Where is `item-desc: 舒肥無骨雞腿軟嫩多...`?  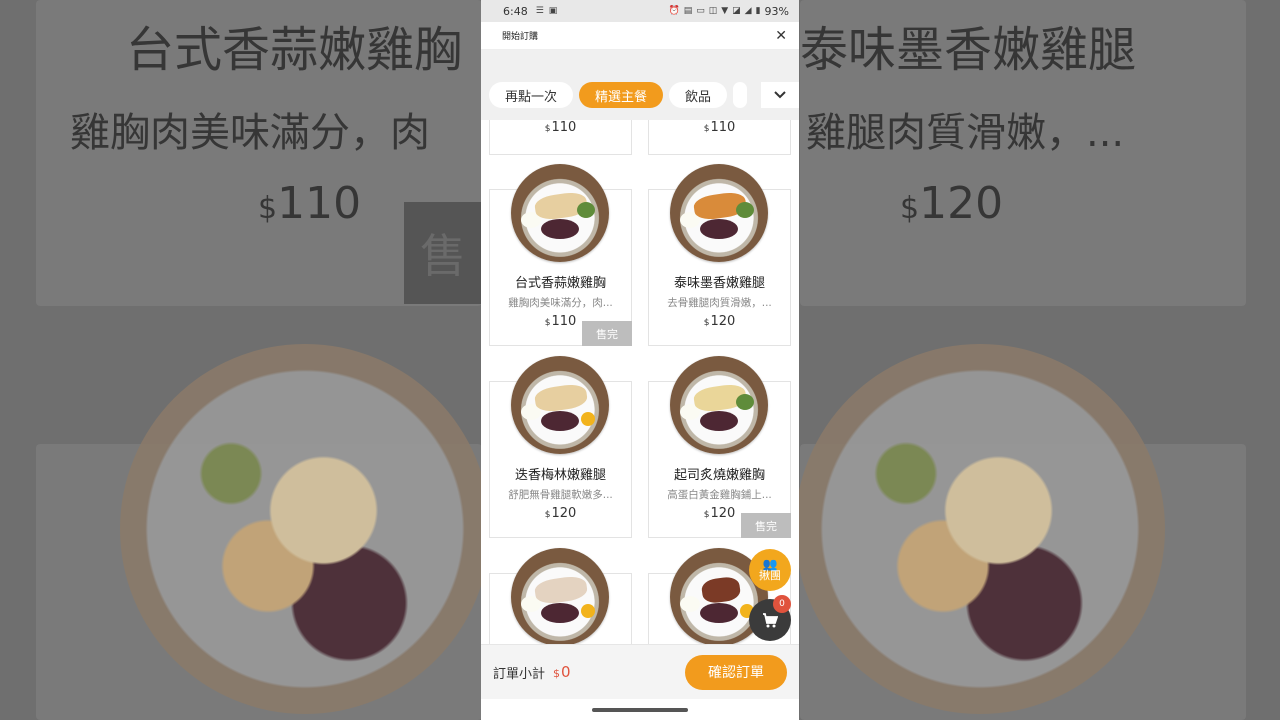 item-desc: 舒肥無骨雞腿軟嫩多... is located at coordinates (560, 495).